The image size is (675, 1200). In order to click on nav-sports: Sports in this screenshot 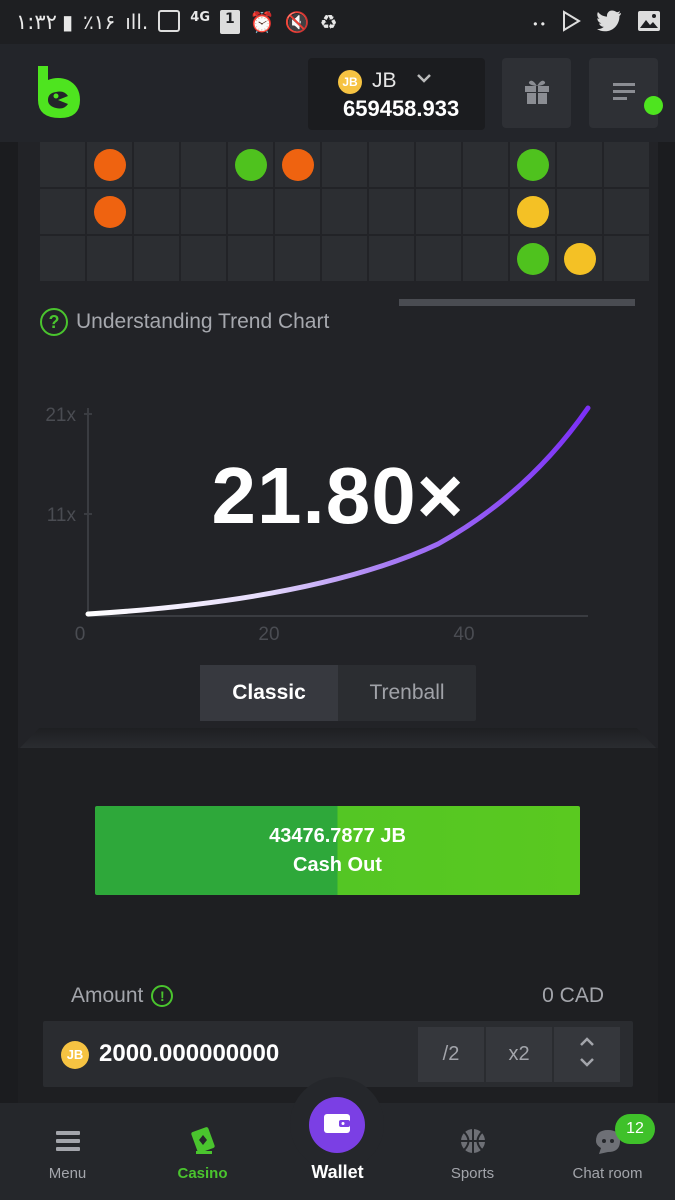, I will do `click(472, 1152)`.